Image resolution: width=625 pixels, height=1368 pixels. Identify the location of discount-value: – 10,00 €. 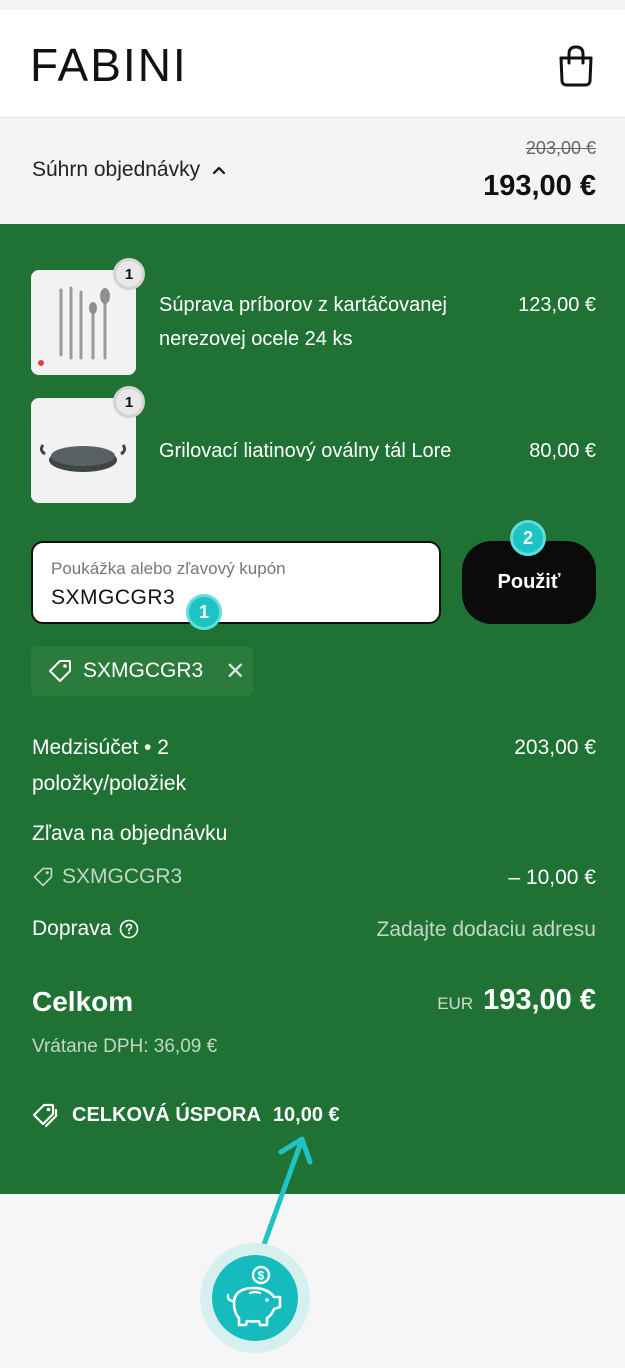
(552, 877).